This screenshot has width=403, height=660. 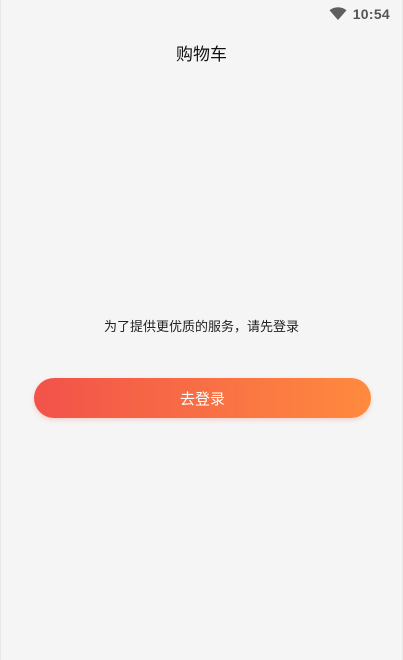 I want to click on header: 购物车, so click(x=201, y=49).